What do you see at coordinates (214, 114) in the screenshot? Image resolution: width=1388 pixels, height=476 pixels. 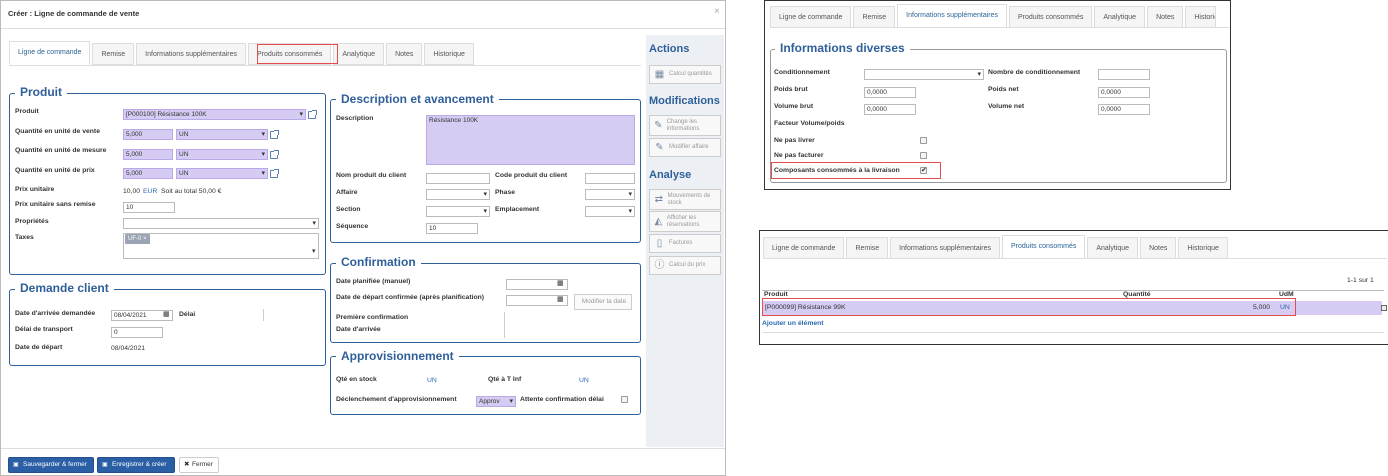 I see `produit-select: [P000100] Résistance 100K` at bounding box center [214, 114].